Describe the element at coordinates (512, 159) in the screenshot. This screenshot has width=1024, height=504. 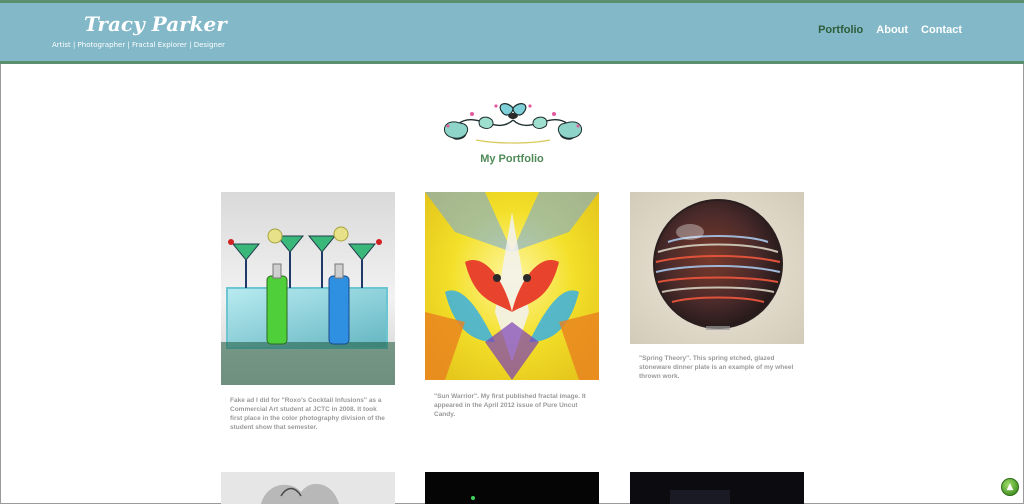
I see `portfolio-title: My Portfolio` at that location.